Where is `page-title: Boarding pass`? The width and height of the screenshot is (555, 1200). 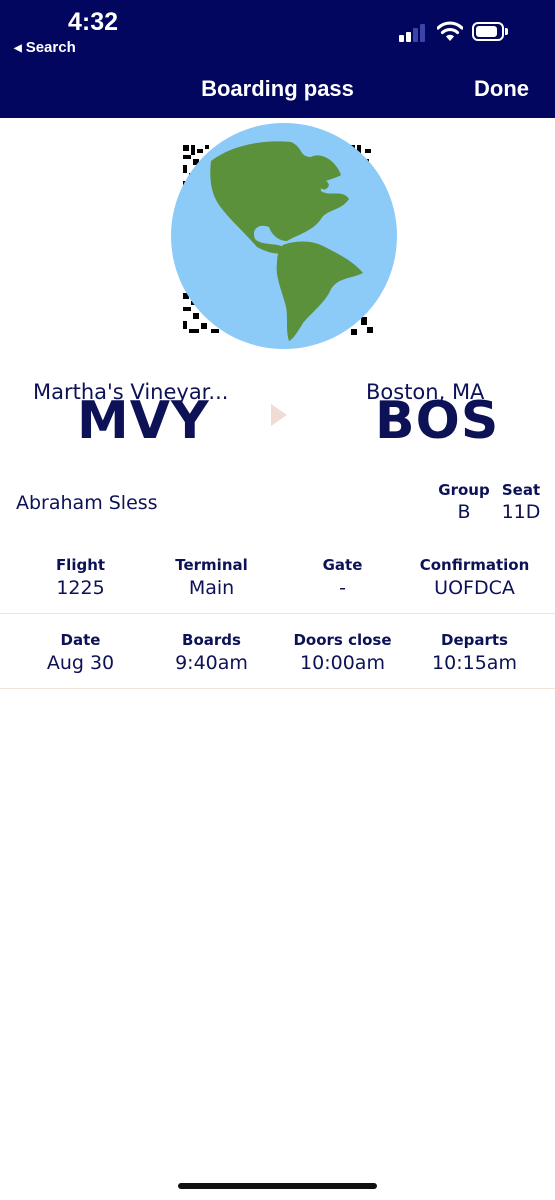
page-title: Boarding pass is located at coordinates (277, 88).